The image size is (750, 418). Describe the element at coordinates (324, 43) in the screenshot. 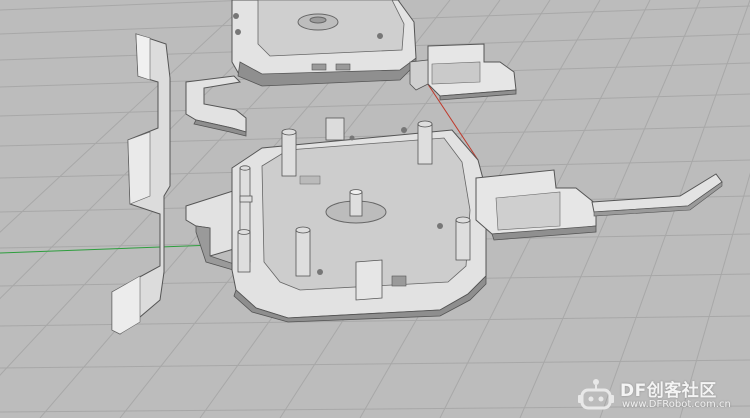

I see `top-enclosure-shell` at that location.